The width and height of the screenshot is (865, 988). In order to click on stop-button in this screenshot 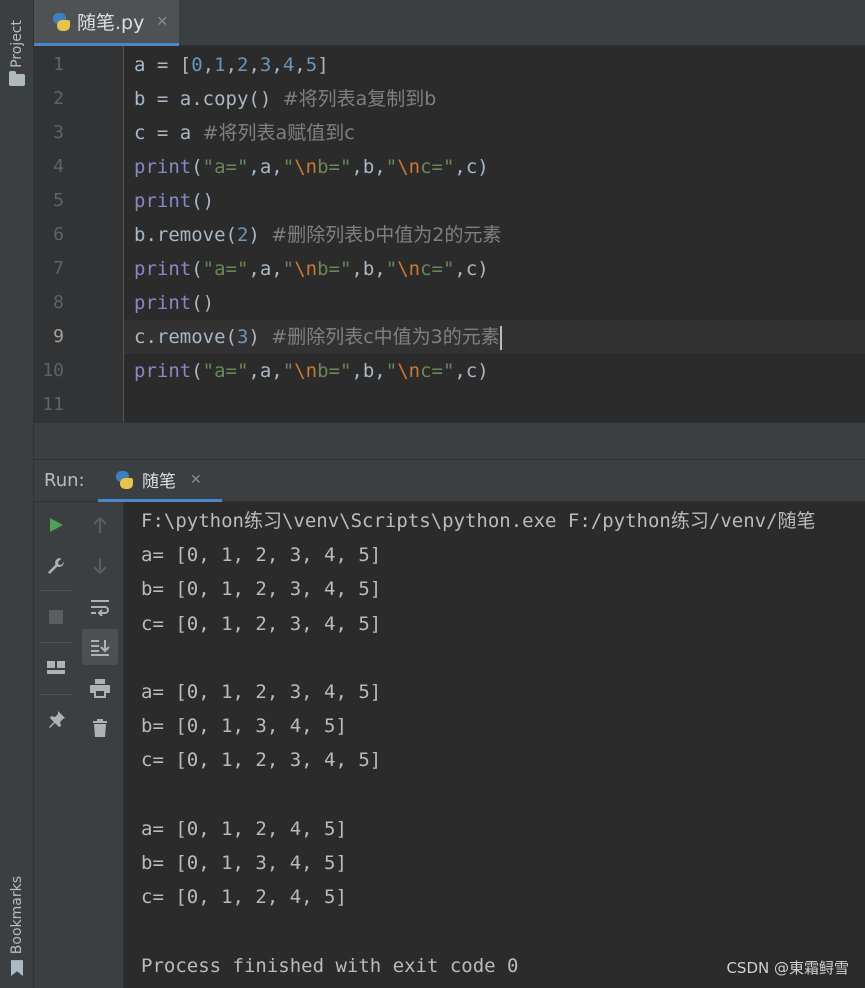, I will do `click(56, 617)`.